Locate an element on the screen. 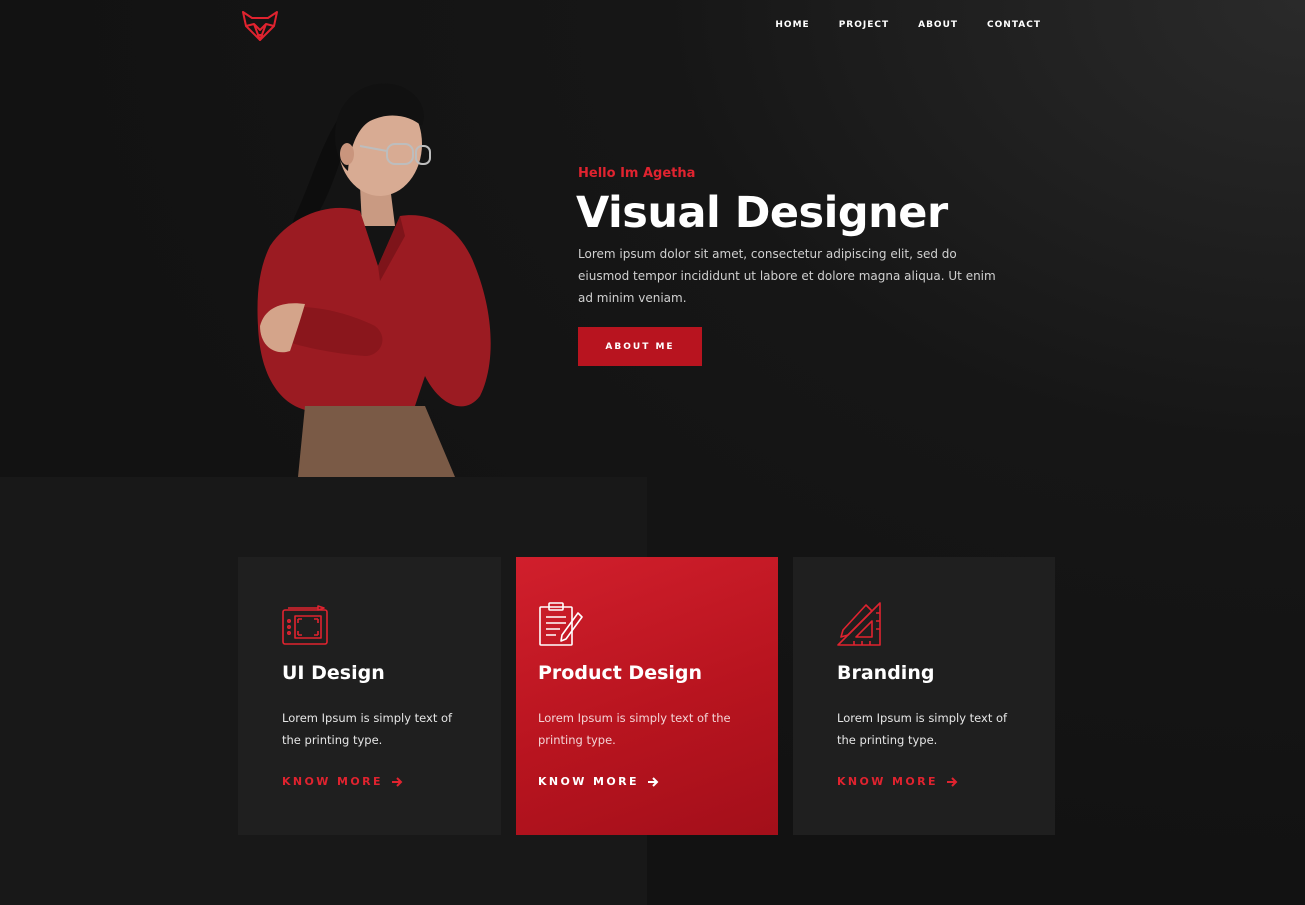 This screenshot has height=905, width=1305. about-me-button: ABOUT ME is located at coordinates (640, 346).